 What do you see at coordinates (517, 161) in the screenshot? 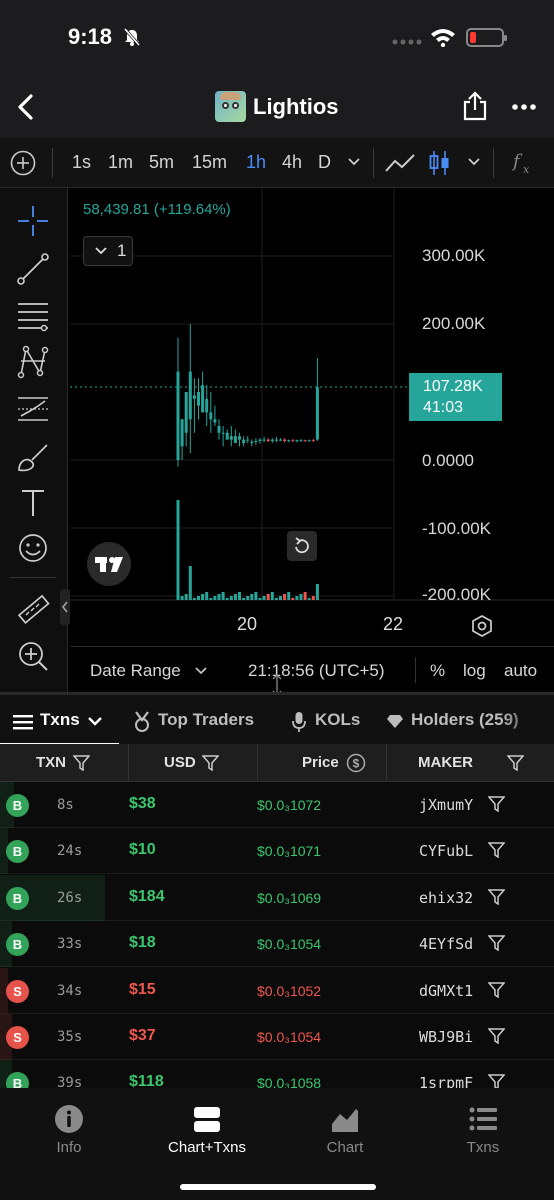
I see `svg-text: f` at bounding box center [517, 161].